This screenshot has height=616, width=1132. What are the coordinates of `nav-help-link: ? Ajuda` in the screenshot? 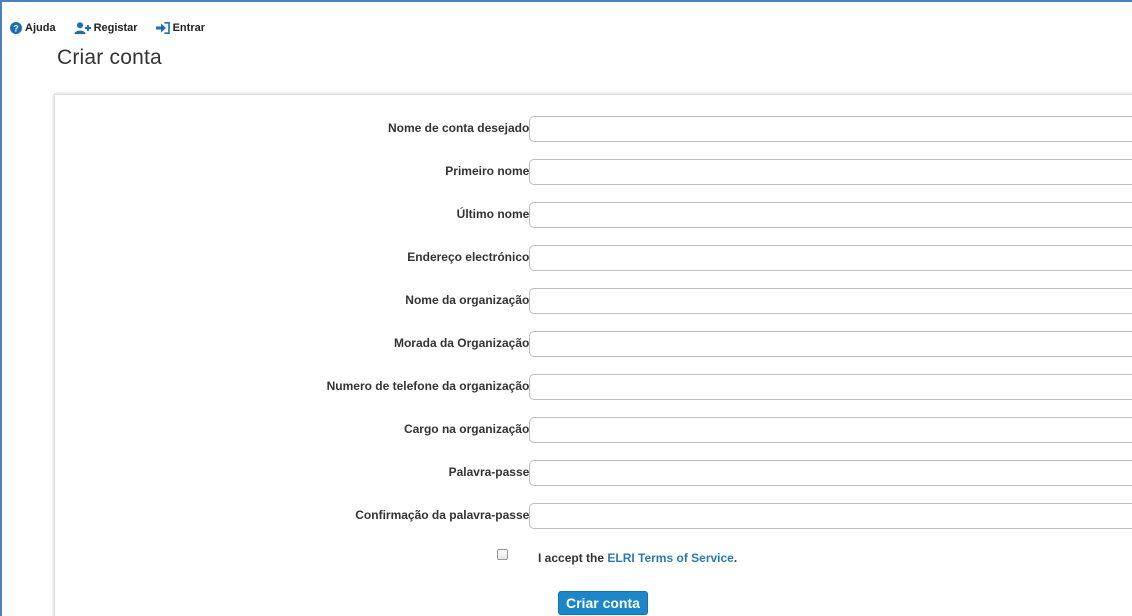 It's located at (33, 28).